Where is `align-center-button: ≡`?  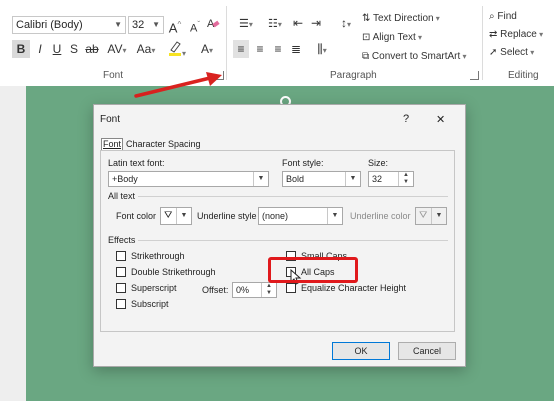 align-center-button: ≡ is located at coordinates (260, 49).